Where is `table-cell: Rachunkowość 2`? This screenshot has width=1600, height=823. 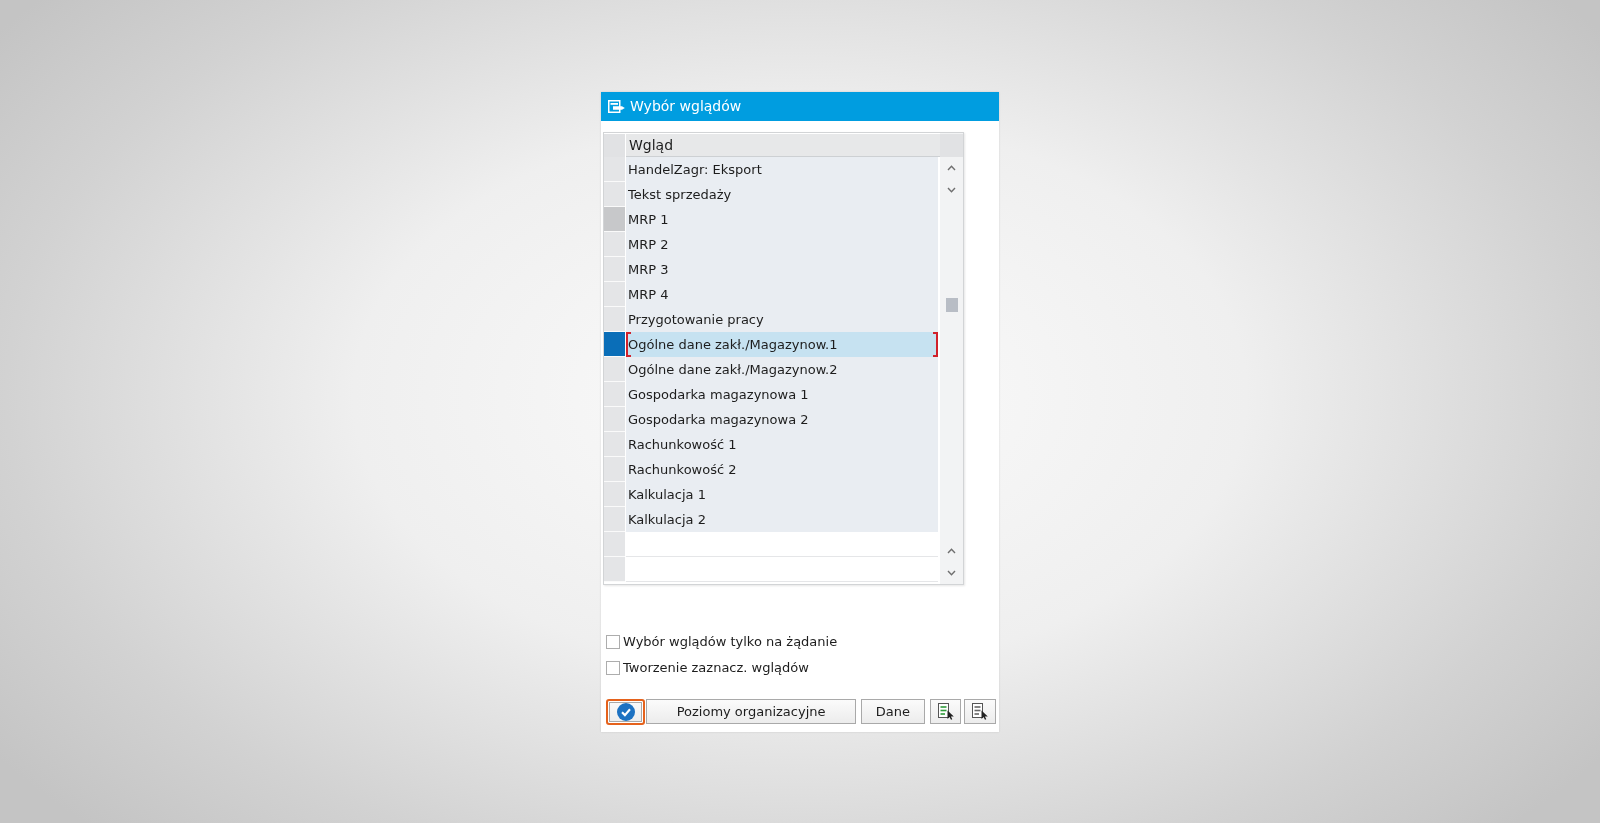
table-cell: Rachunkowość 2 is located at coordinates (782, 469).